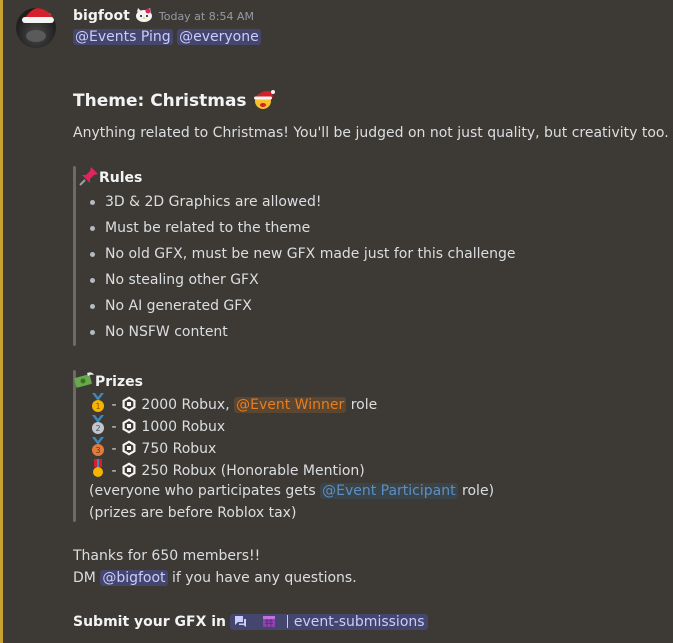 Image resolution: width=673 pixels, height=643 pixels. Describe the element at coordinates (160, 101) in the screenshot. I see `theme-title: Theme: Christmas` at that location.